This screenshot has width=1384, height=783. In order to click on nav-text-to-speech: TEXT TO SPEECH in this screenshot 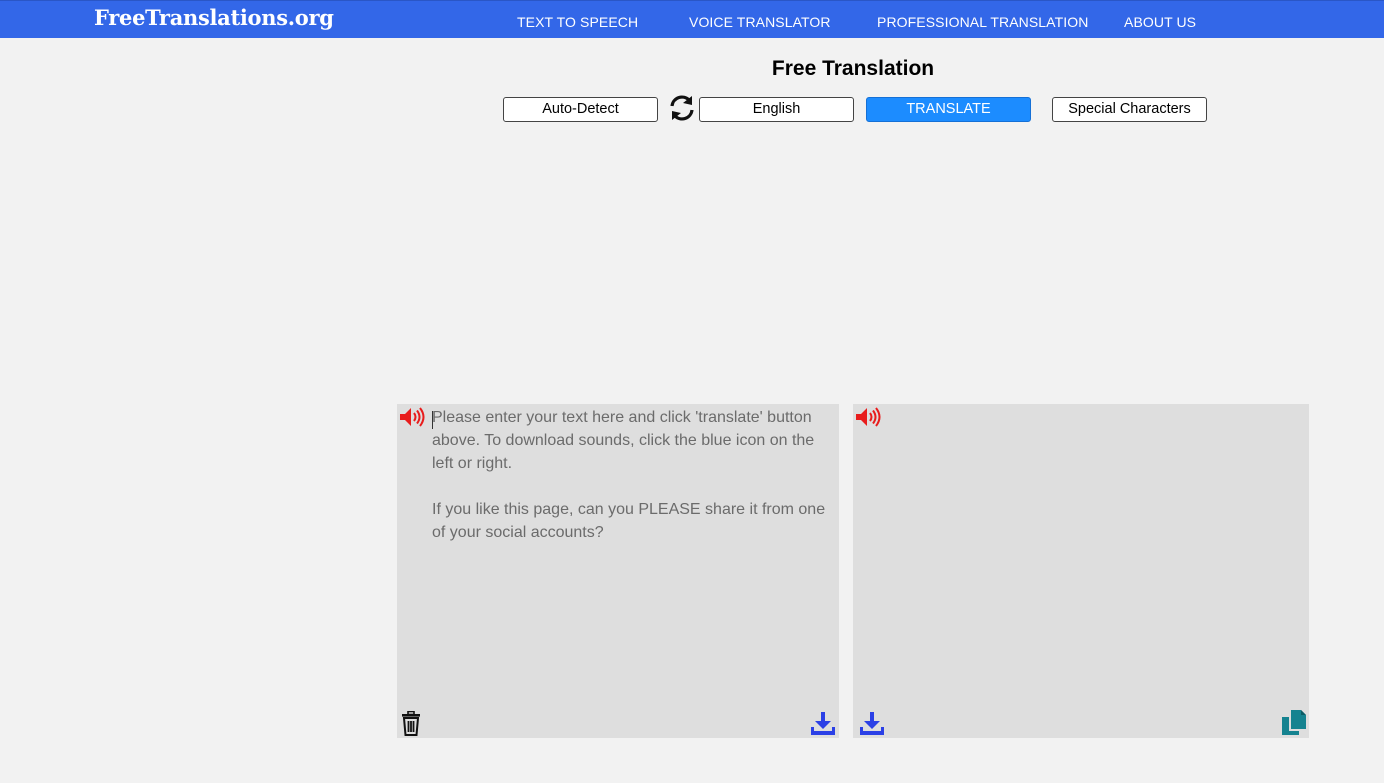, I will do `click(577, 22)`.